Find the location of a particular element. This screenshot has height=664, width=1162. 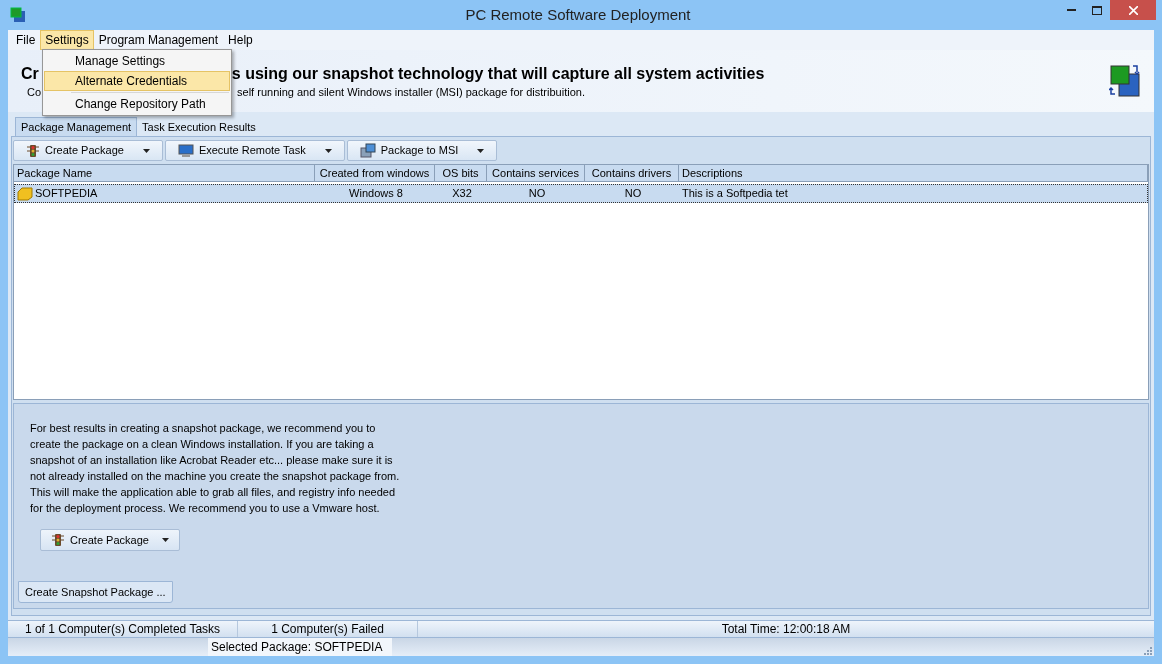

menu-item: Help is located at coordinates (240, 40).